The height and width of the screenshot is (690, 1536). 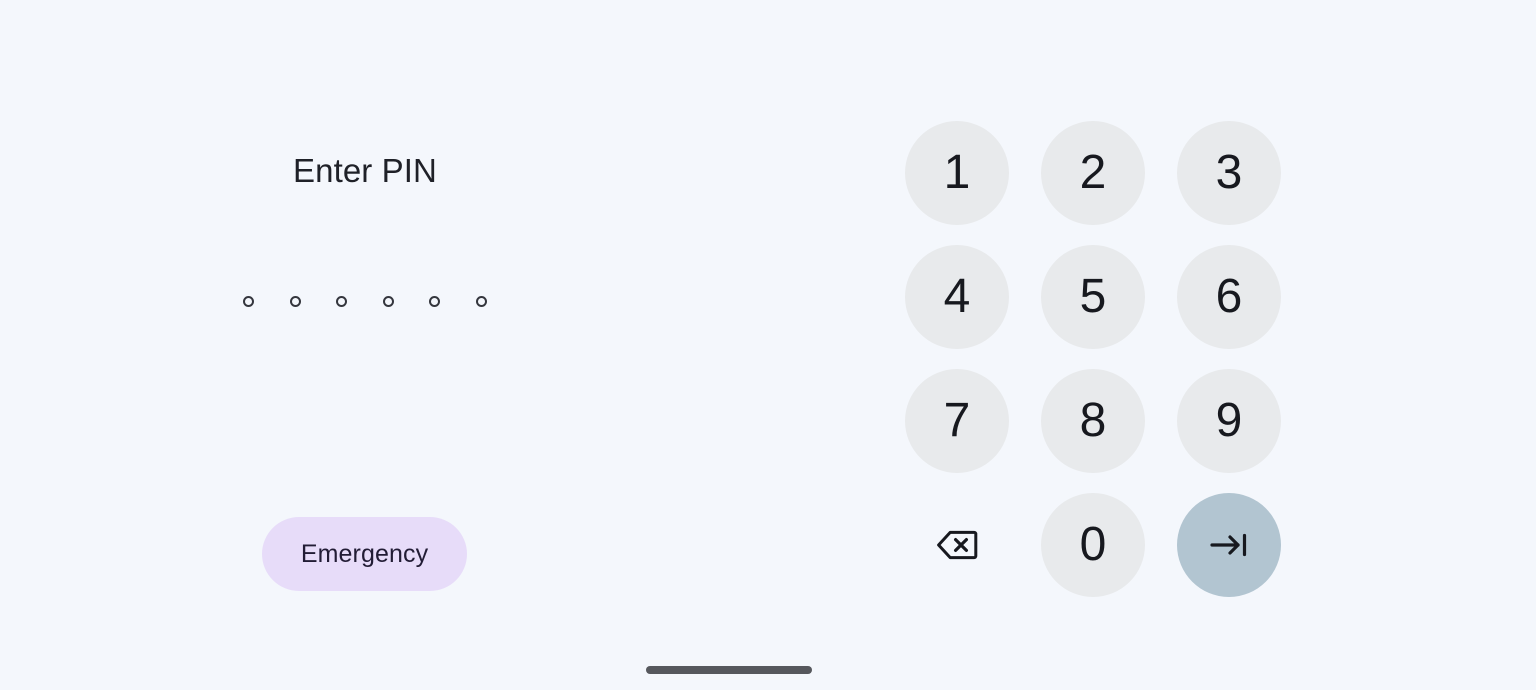 I want to click on key-9: 9, so click(x=1229, y=421).